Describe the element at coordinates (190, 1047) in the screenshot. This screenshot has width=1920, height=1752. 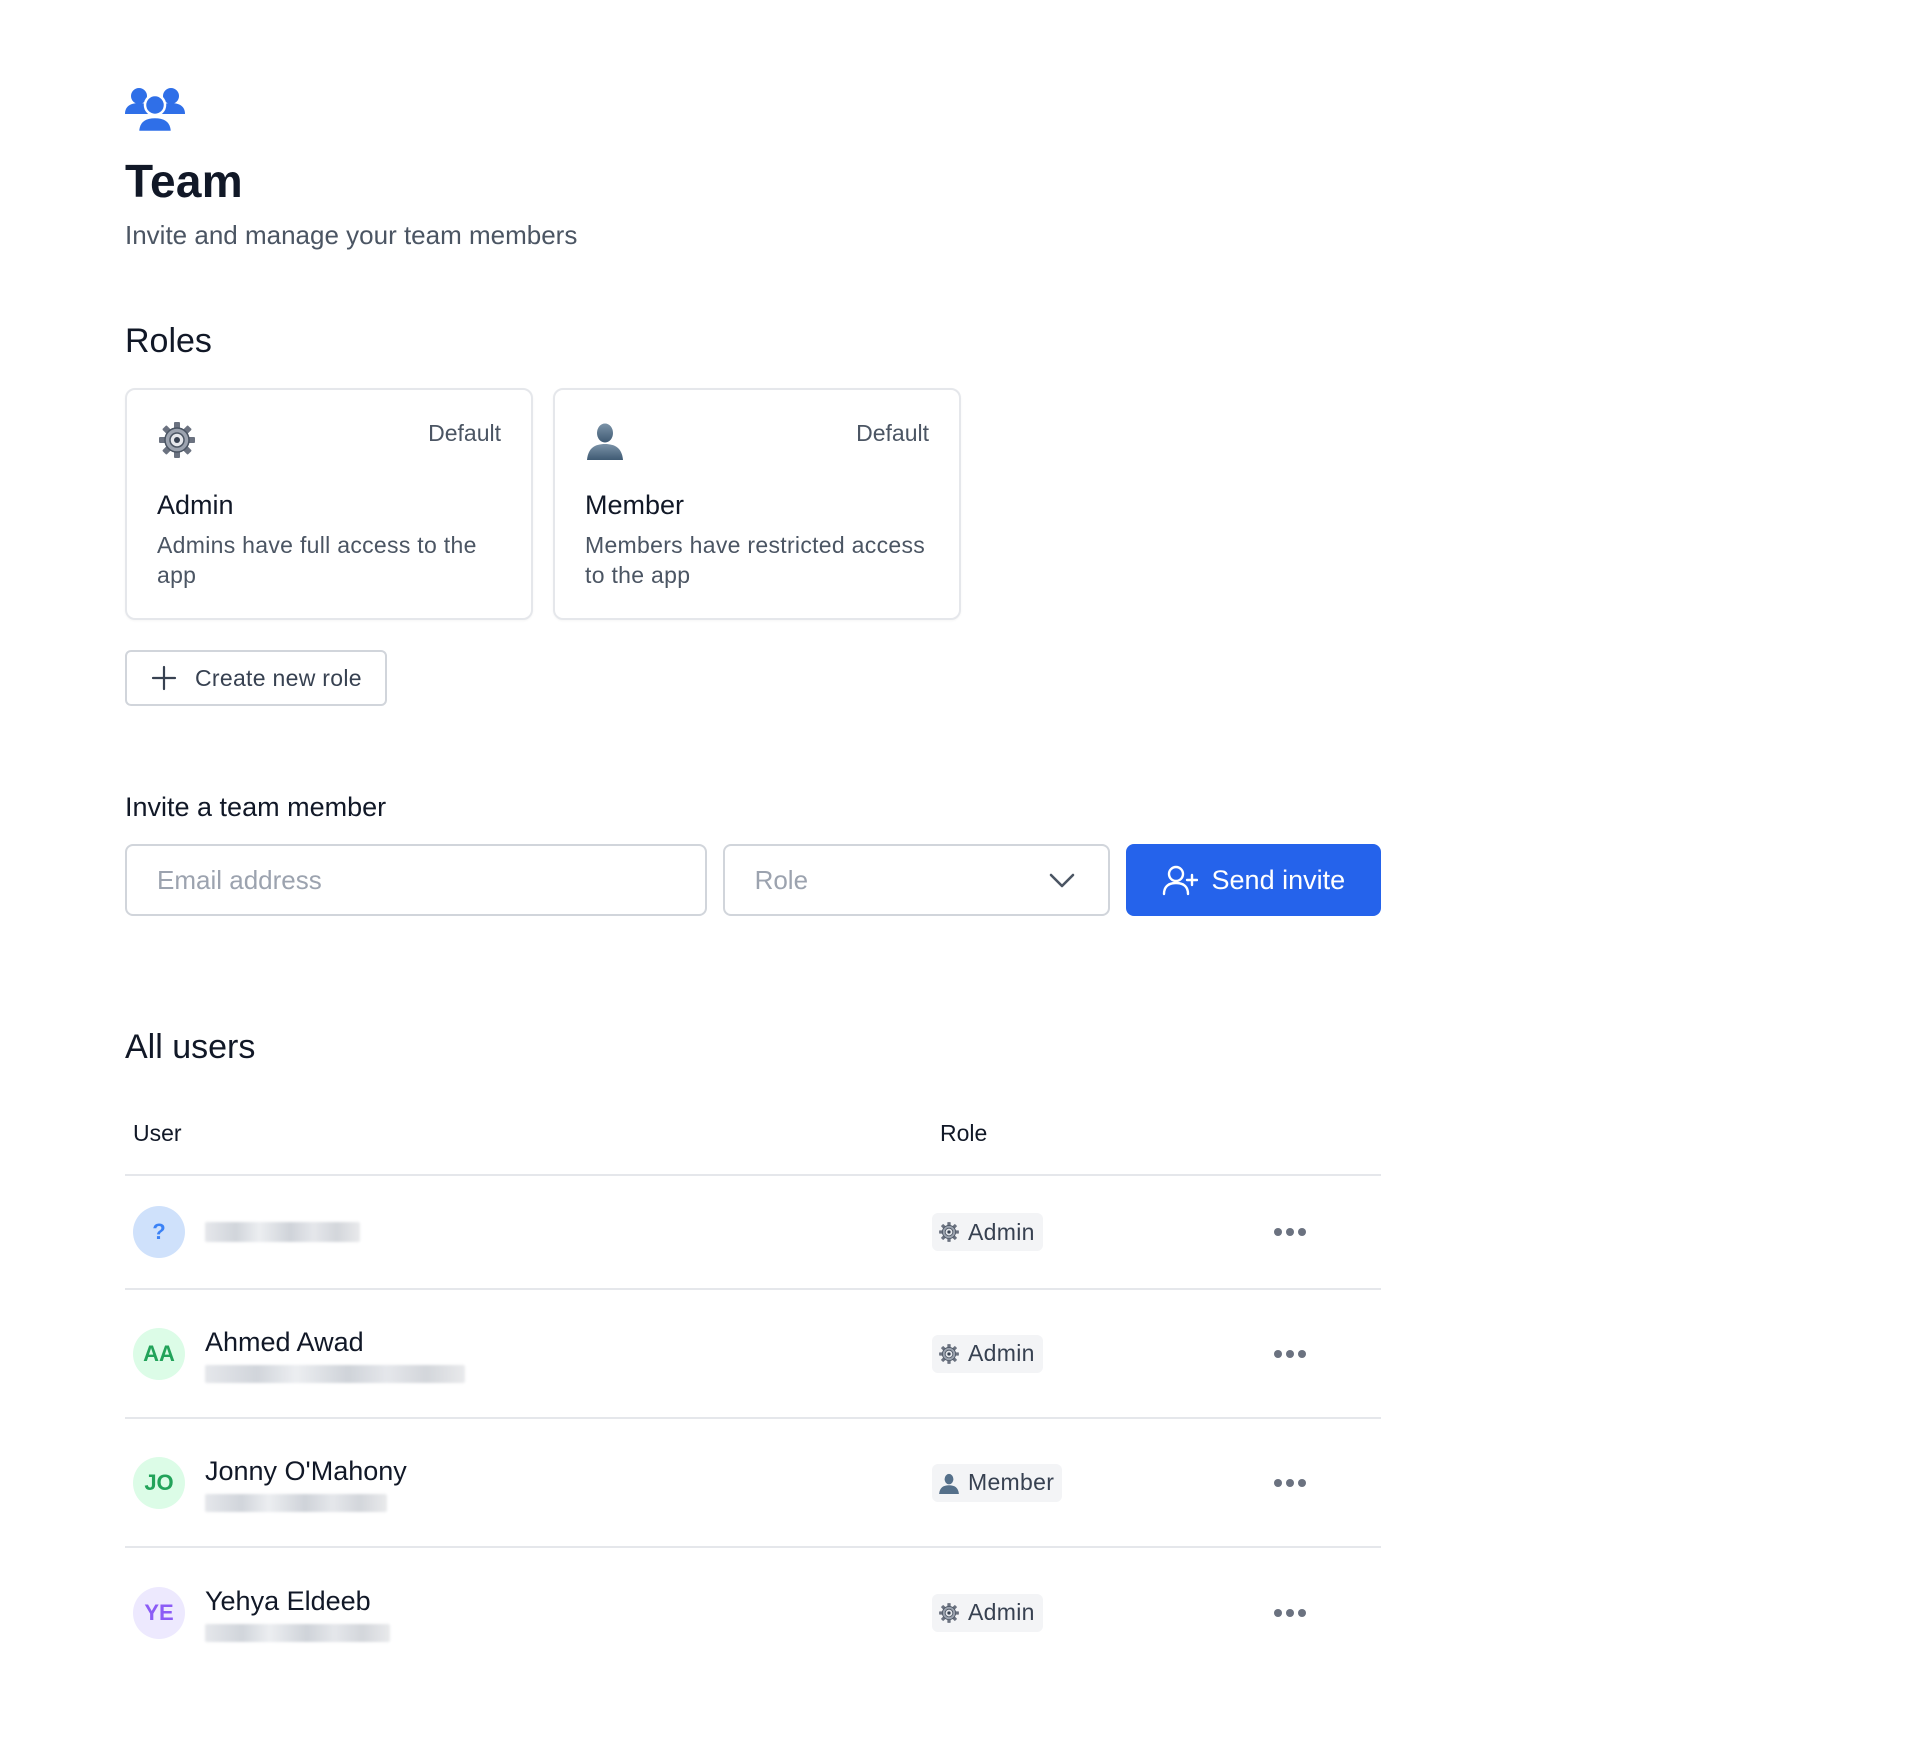
I see `users-section-title: All users` at that location.